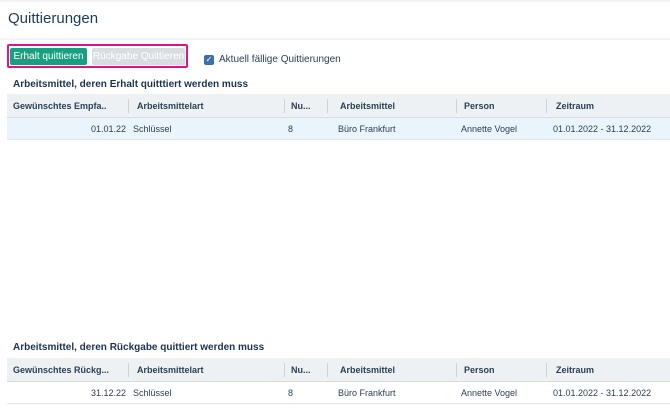 Image resolution: width=670 pixels, height=414 pixels. I want to click on confirm-return-button: Rückgabe Quittieren, so click(138, 56).